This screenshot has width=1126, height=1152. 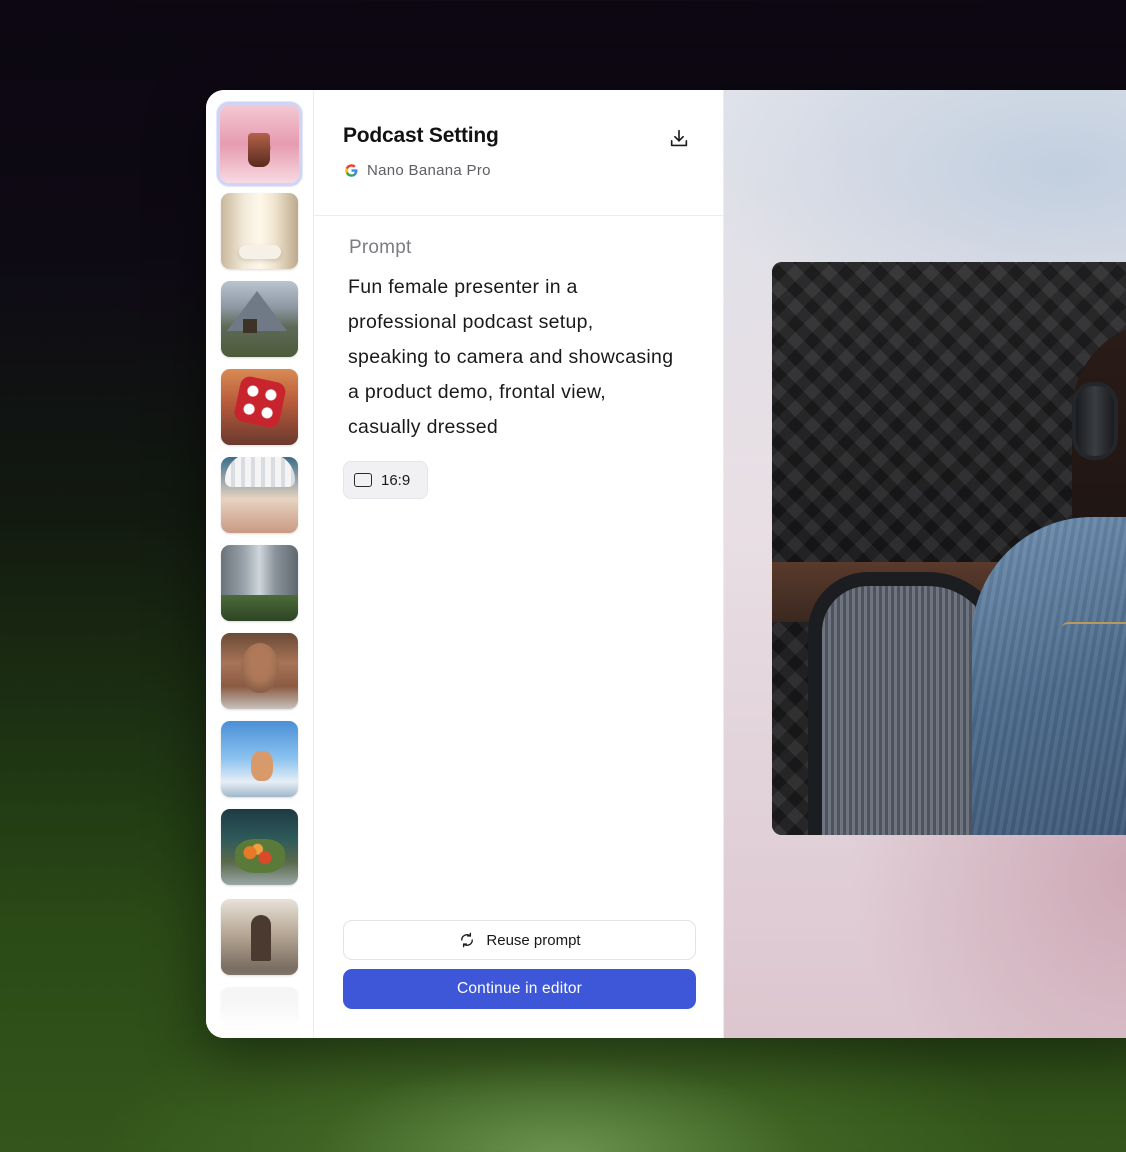 I want to click on continue-in-editor-button: Continue in editor, so click(x=519, y=989).